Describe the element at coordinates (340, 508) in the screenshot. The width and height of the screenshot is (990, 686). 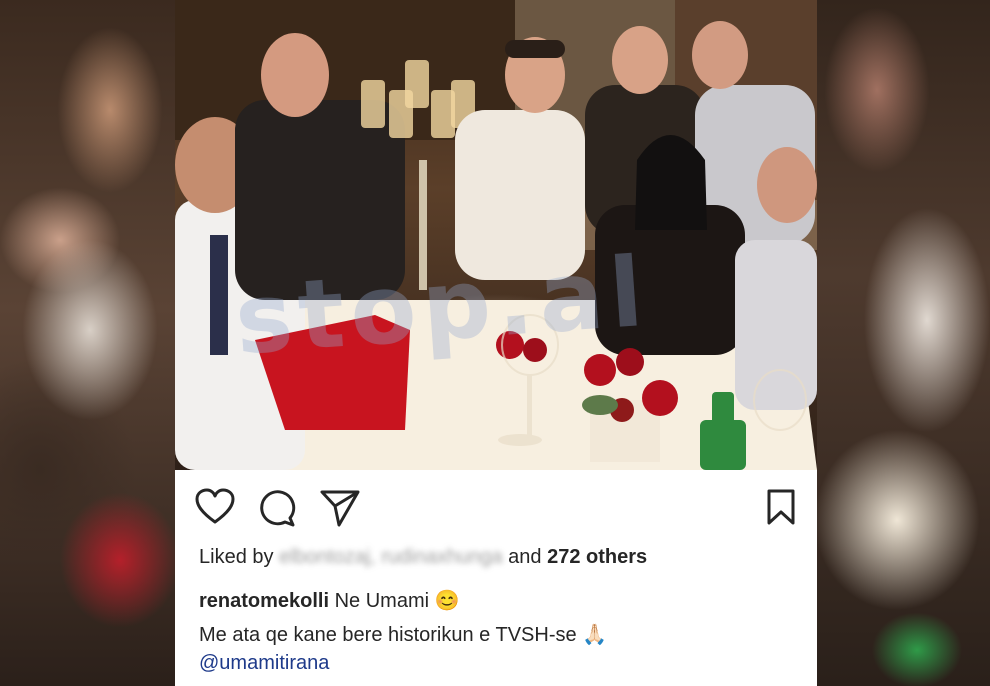
I see `paper-plane-icon` at that location.